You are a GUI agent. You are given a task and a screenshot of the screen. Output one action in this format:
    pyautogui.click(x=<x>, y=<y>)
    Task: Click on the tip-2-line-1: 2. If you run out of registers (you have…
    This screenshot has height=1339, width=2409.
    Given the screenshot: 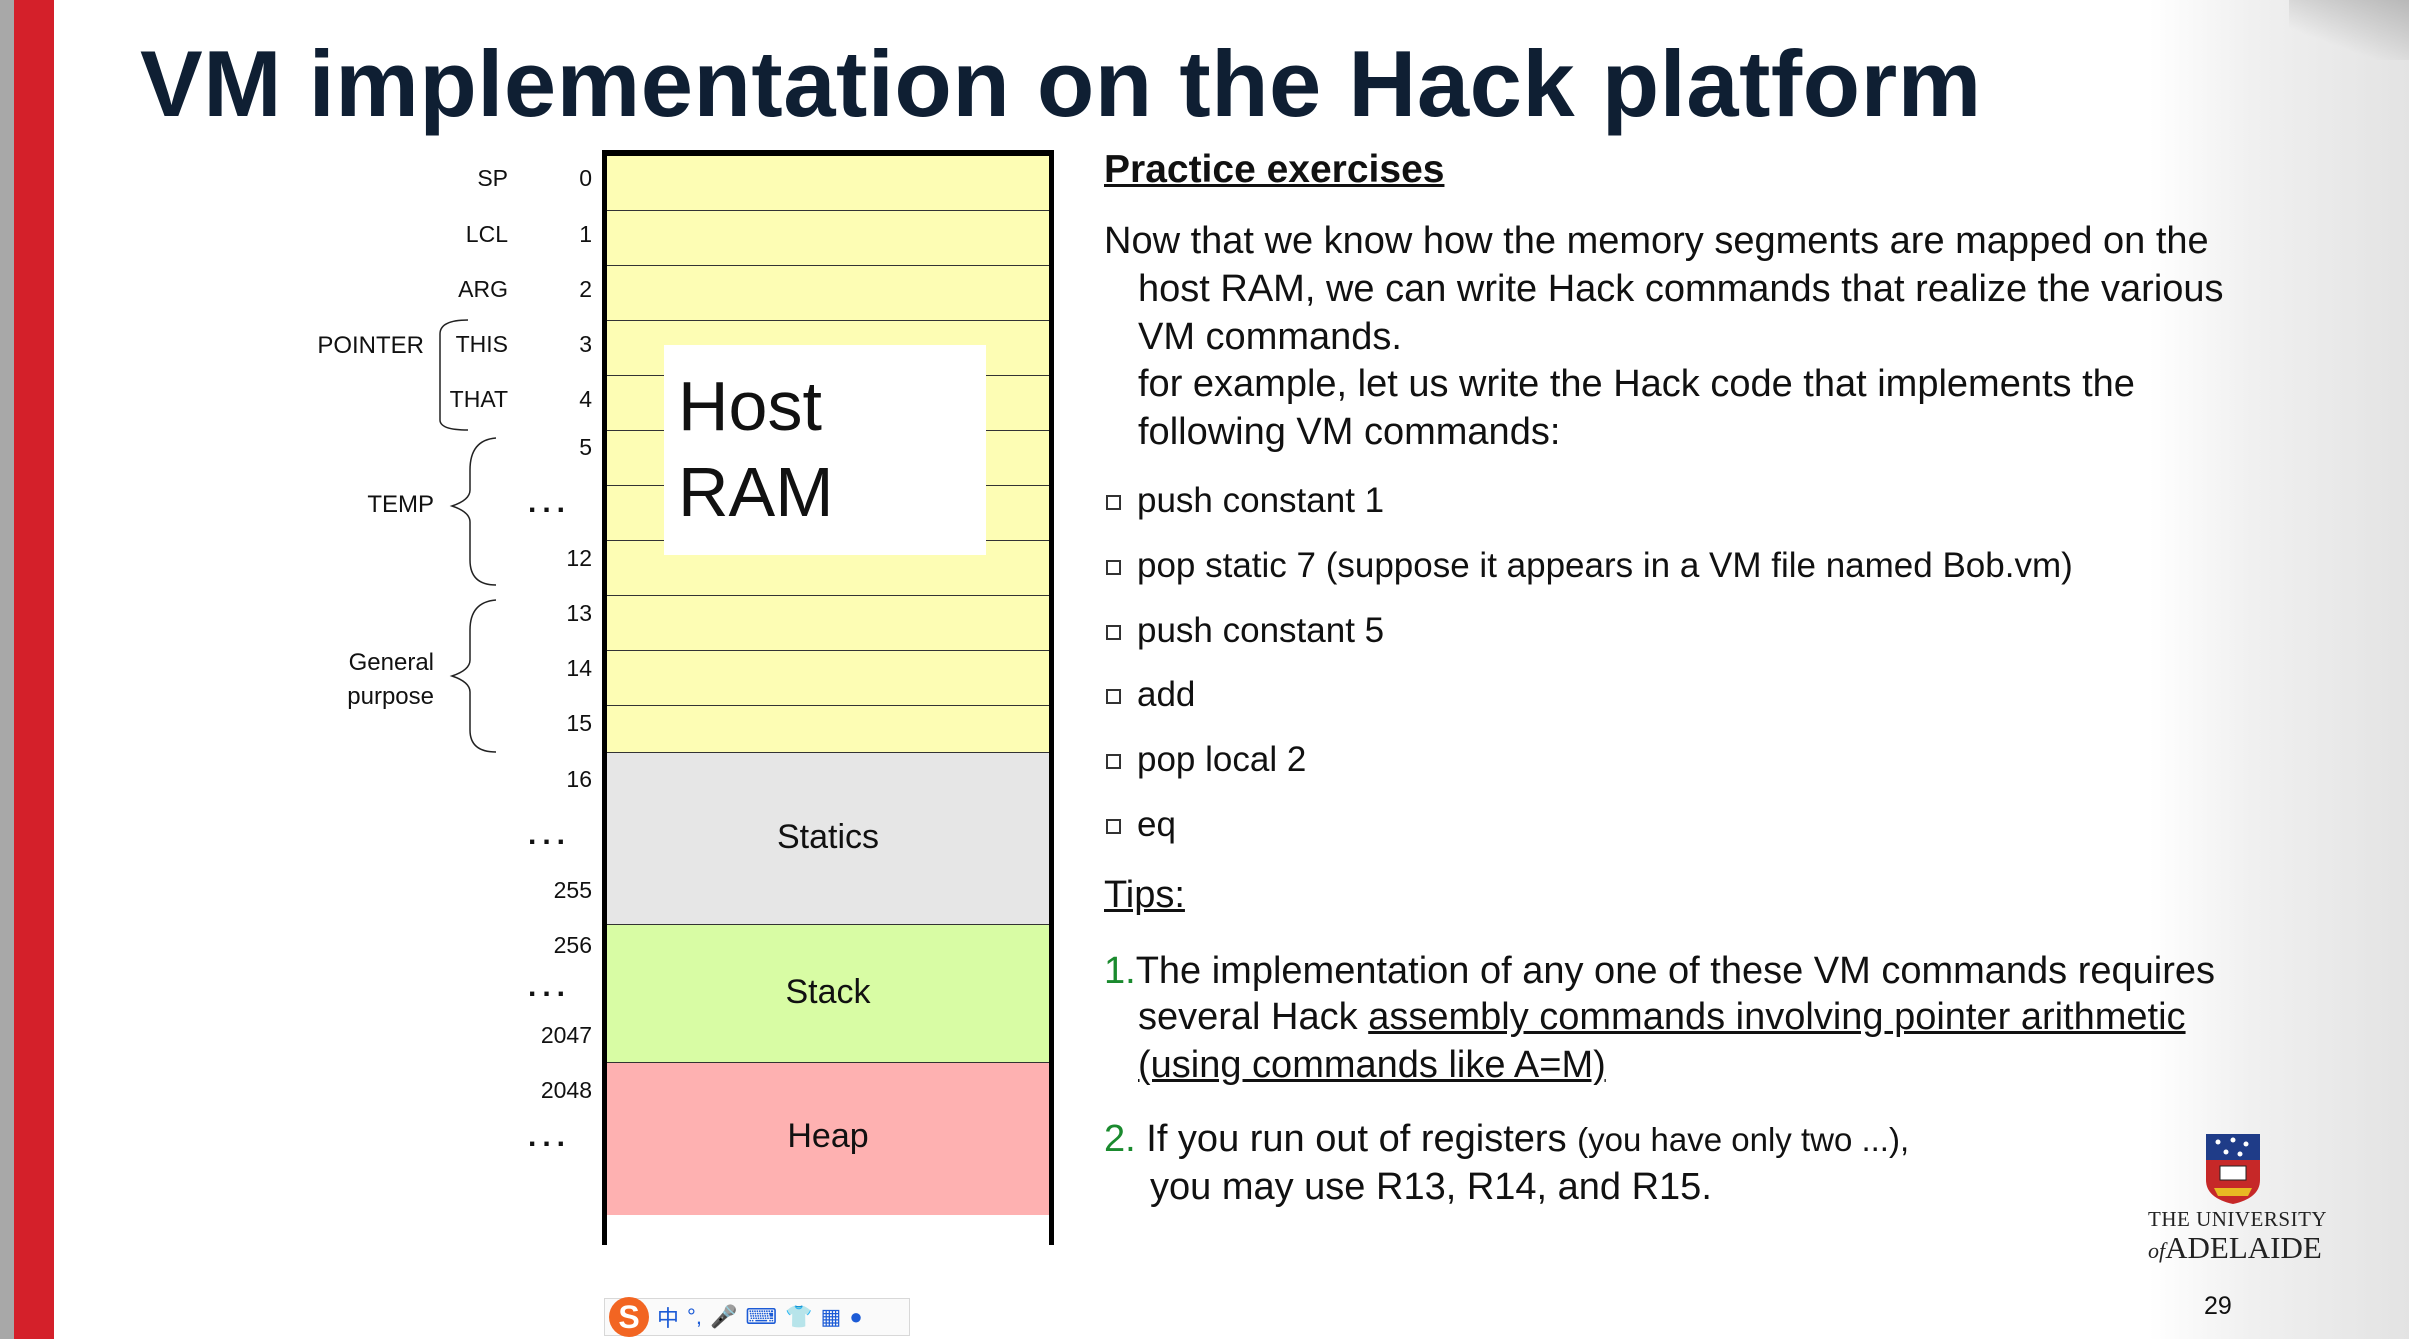 What is the action you would take?
    pyautogui.click(x=1506, y=1139)
    